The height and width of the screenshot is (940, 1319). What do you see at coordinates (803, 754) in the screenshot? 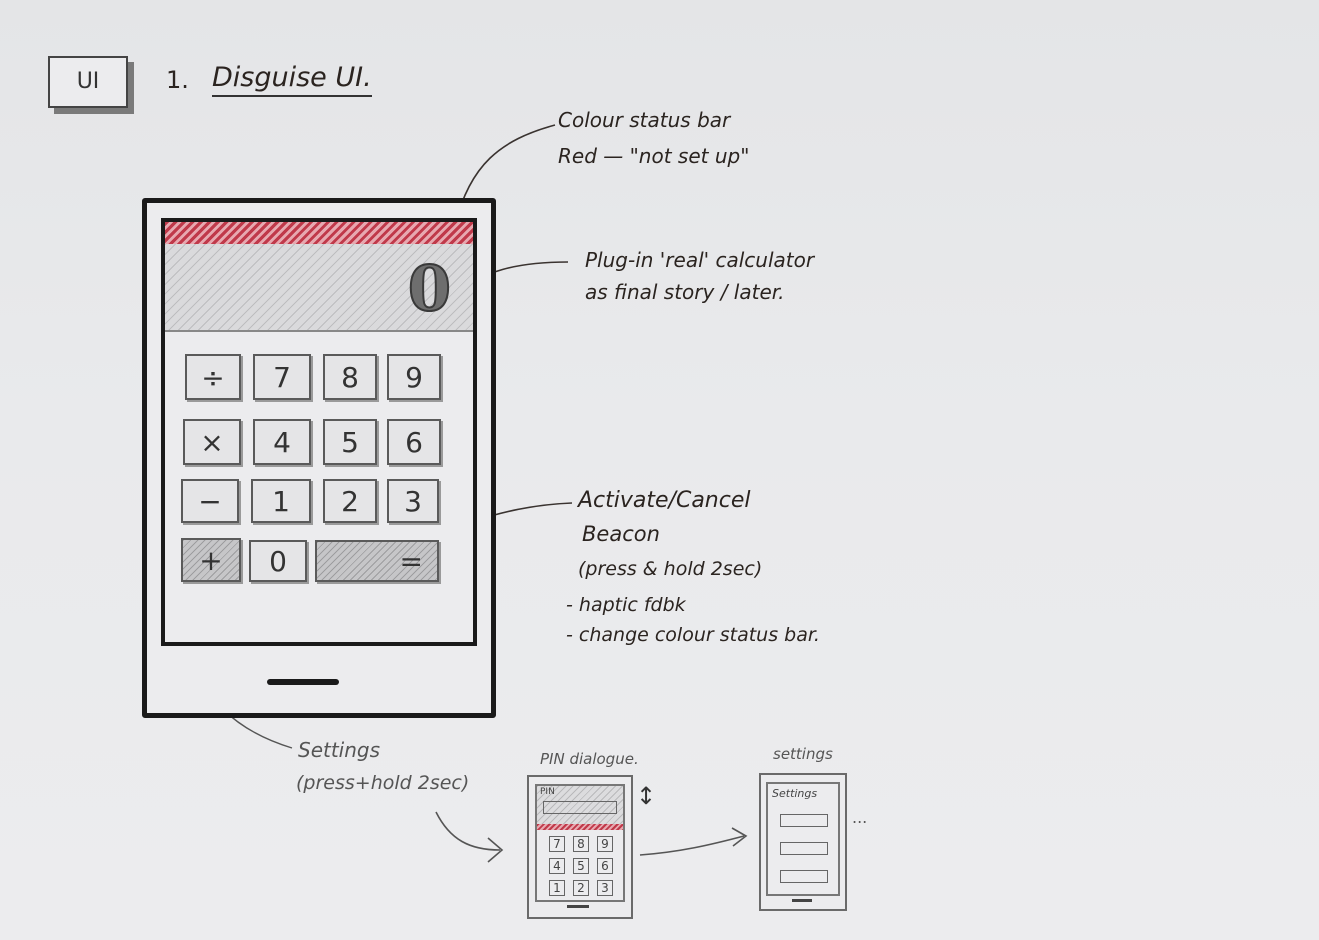
I see `settings-caption: settings` at bounding box center [803, 754].